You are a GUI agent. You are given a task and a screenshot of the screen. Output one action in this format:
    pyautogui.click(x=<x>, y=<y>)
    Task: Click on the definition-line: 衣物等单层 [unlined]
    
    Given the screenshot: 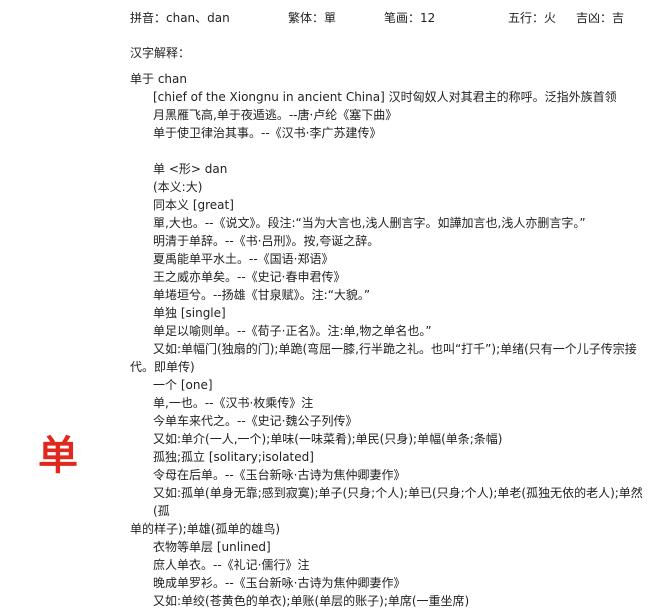 What is the action you would take?
    pyautogui.click(x=212, y=547)
    